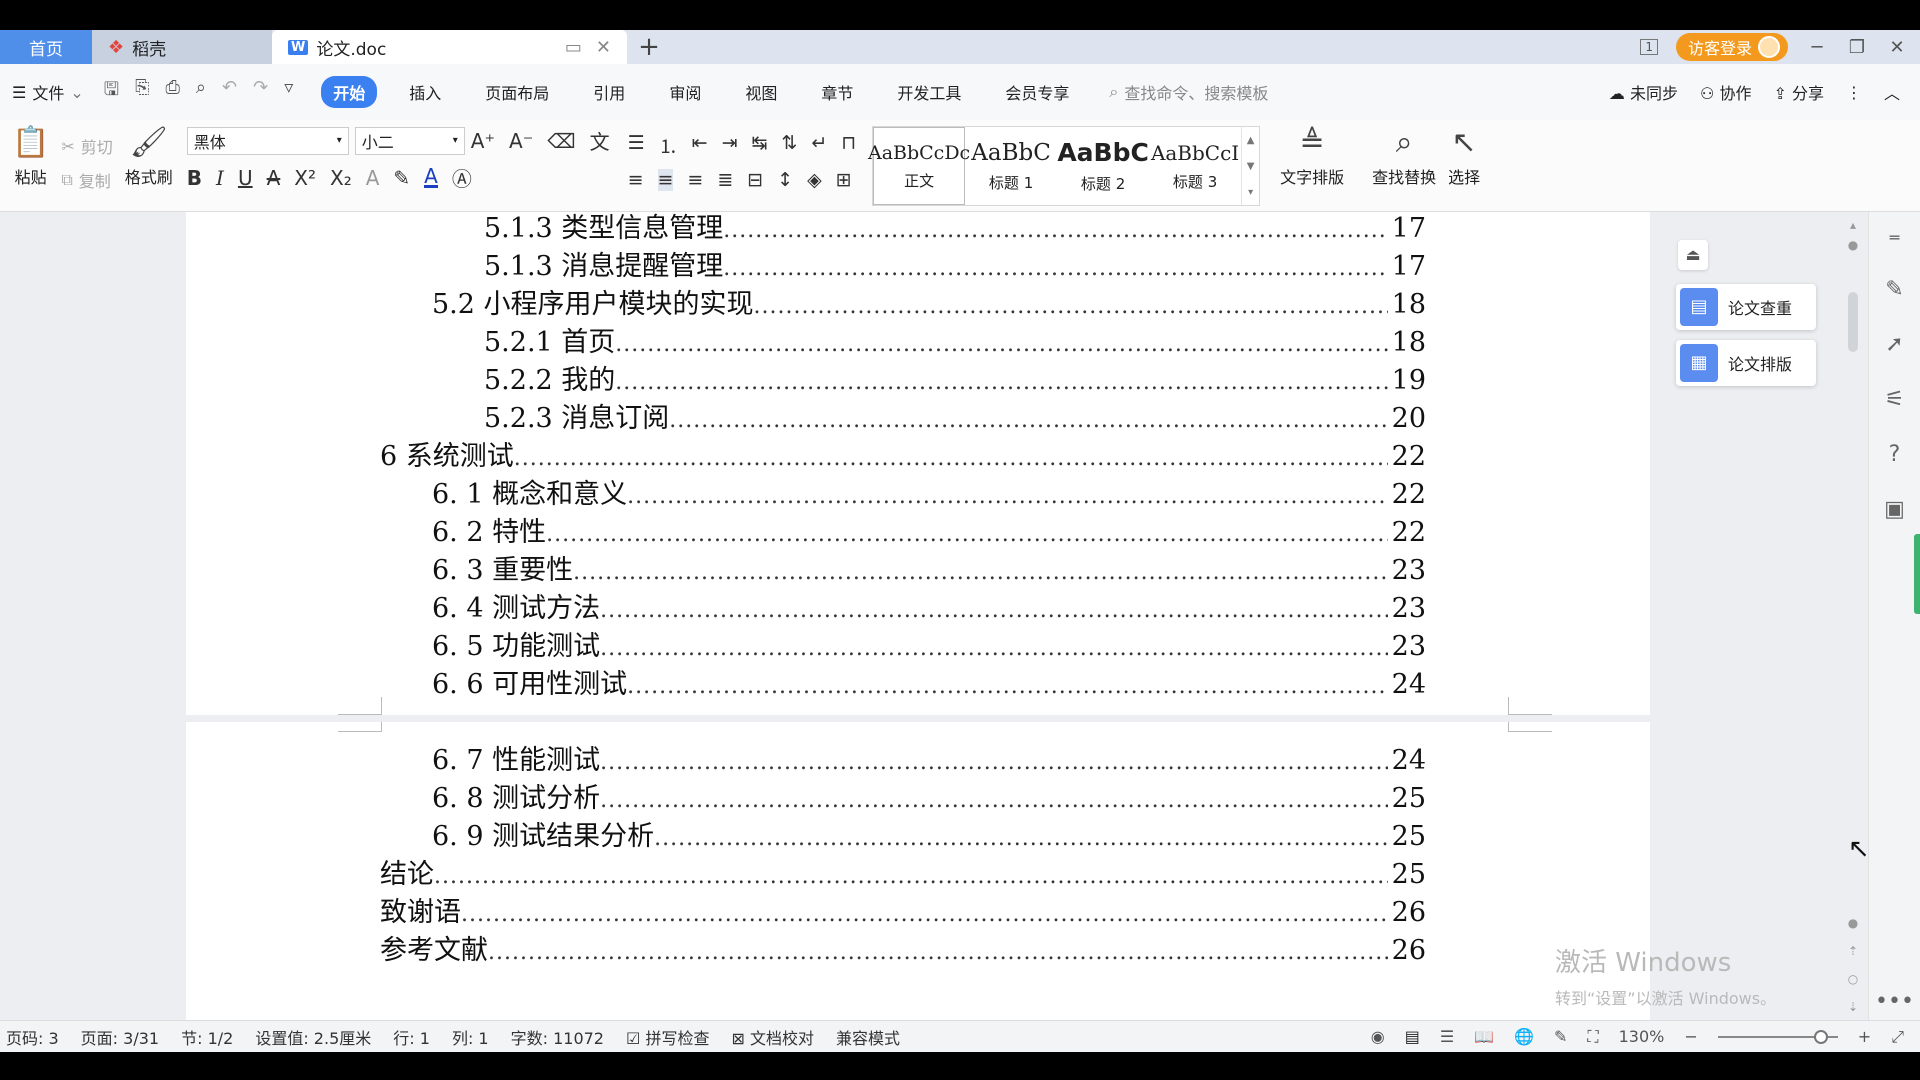  What do you see at coordinates (929, 92) in the screenshot?
I see `tab-developer: 开发工具` at bounding box center [929, 92].